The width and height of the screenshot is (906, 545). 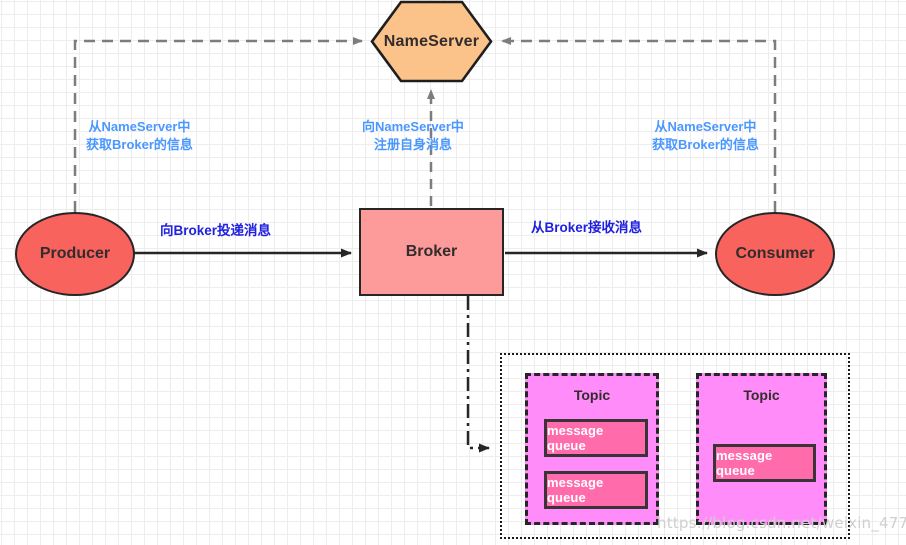 I want to click on edge-label-producer-to-nameserver: 从NameServer中 获取Broker的信息, so click(x=139, y=135).